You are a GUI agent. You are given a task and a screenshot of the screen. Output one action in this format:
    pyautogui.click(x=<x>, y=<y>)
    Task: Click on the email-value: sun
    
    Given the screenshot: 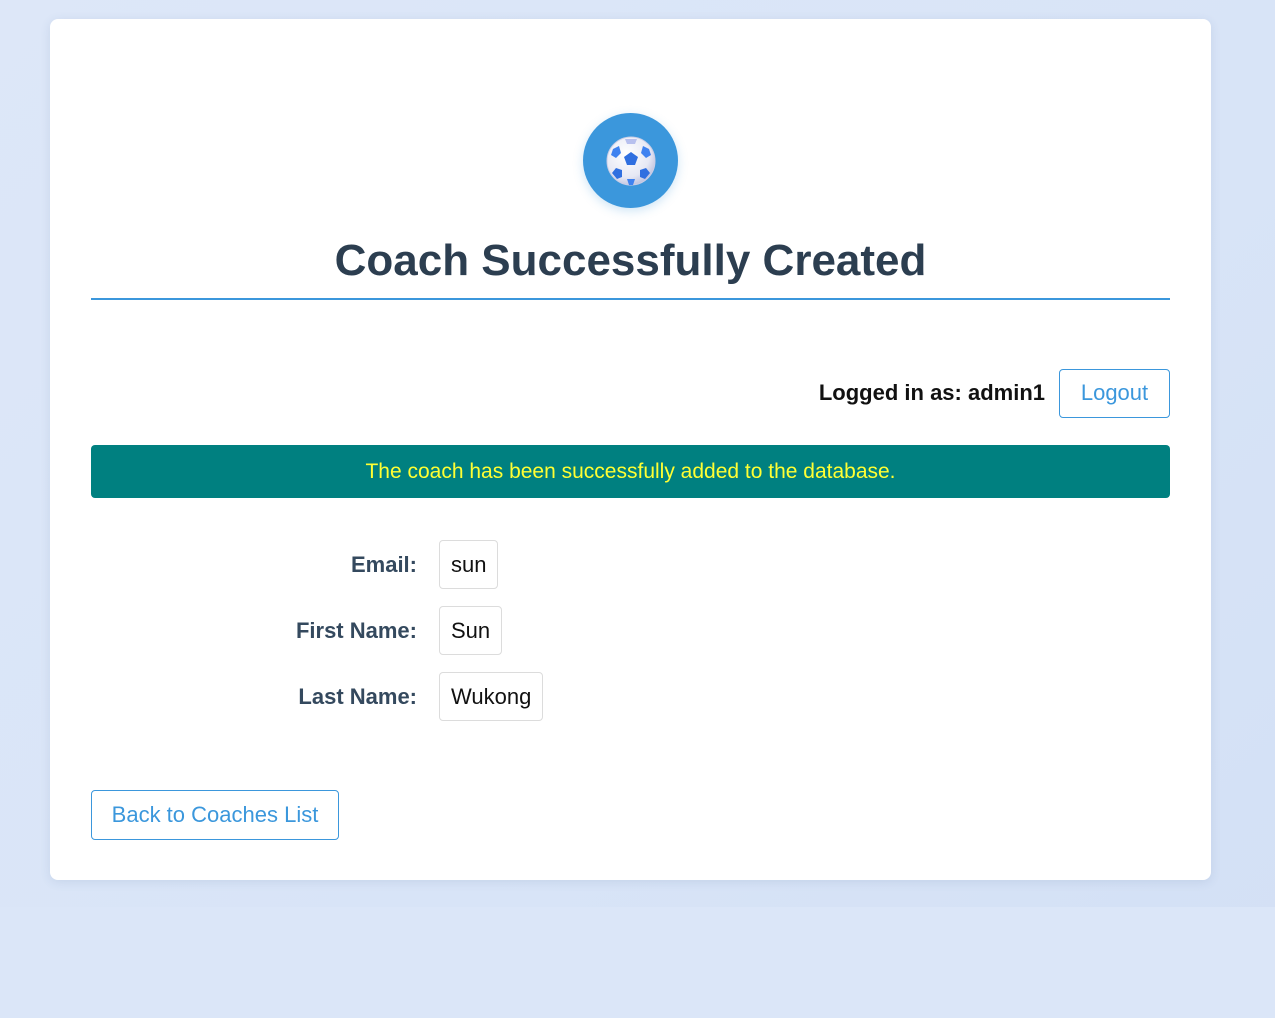 What is the action you would take?
    pyautogui.click(x=469, y=564)
    